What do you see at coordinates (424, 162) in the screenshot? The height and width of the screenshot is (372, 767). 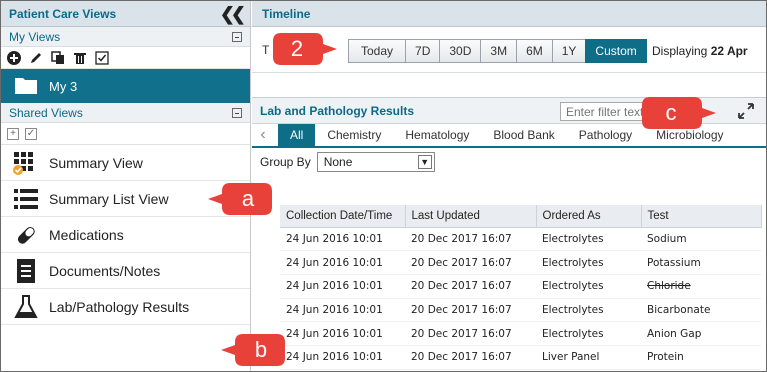 I see `chevron-down-icon: ▼` at bounding box center [424, 162].